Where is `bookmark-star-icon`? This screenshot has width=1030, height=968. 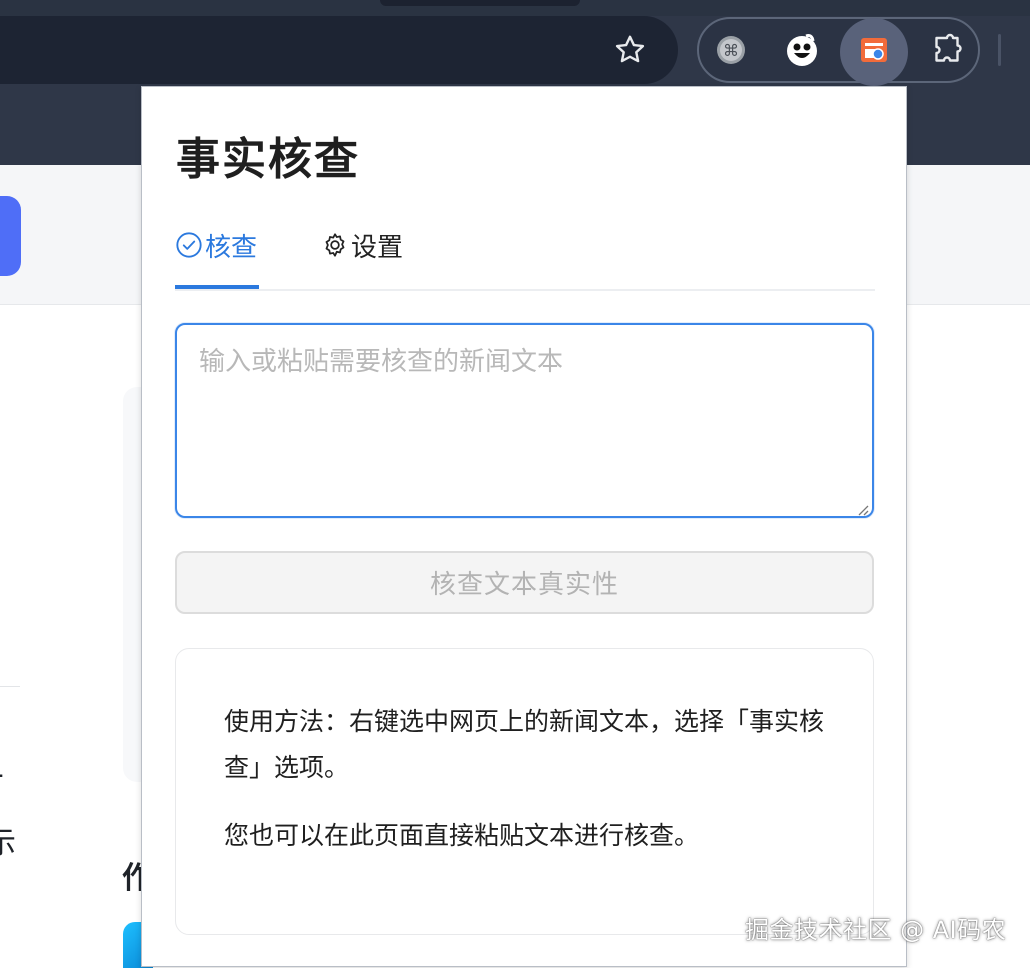
bookmark-star-icon is located at coordinates (630, 50).